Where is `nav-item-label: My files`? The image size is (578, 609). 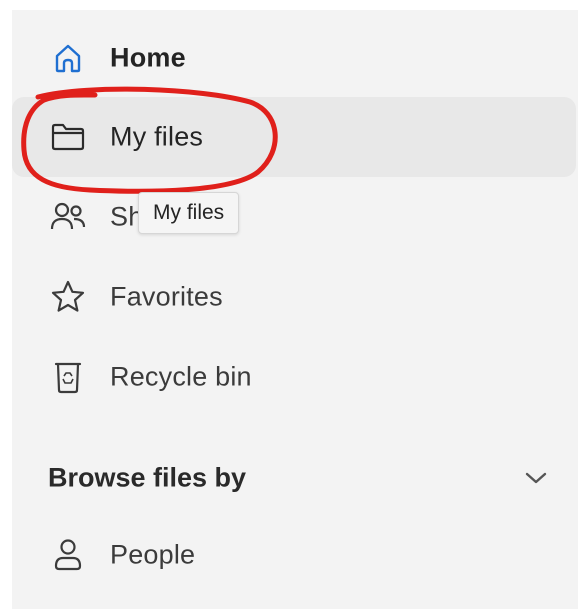
nav-item-label: My files is located at coordinates (157, 136).